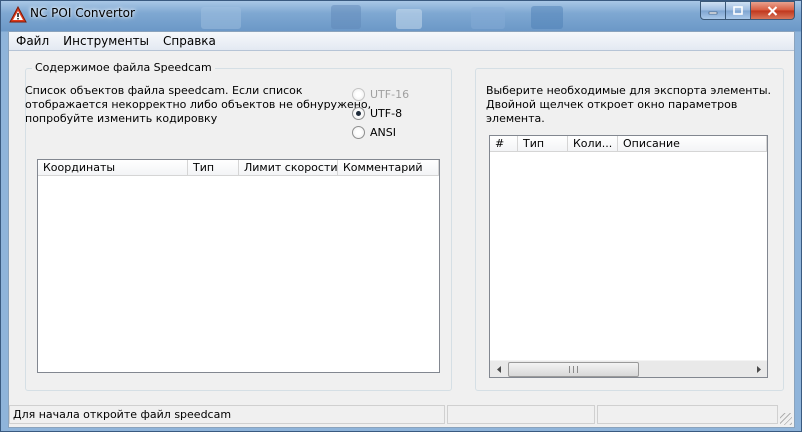 The width and height of the screenshot is (802, 432). What do you see at coordinates (786, 419) in the screenshot?
I see `resize-grip-icon` at bounding box center [786, 419].